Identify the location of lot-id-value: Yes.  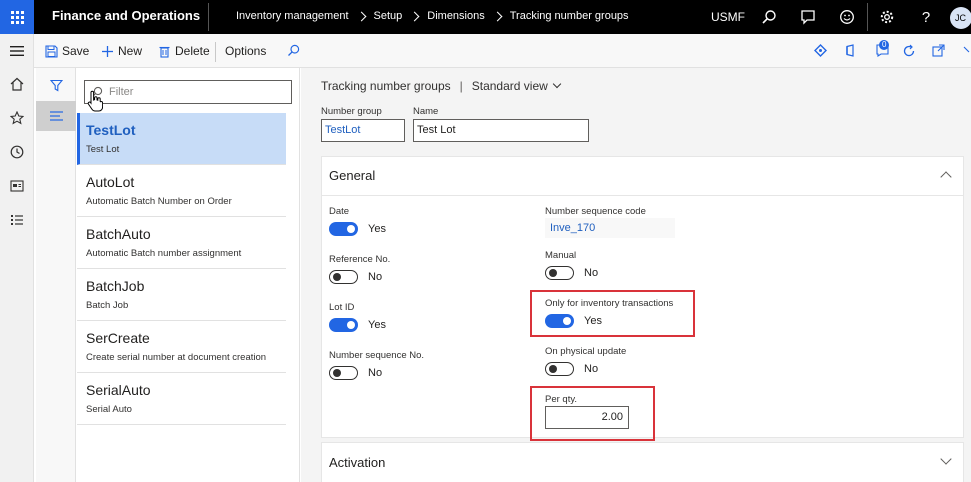
(377, 325).